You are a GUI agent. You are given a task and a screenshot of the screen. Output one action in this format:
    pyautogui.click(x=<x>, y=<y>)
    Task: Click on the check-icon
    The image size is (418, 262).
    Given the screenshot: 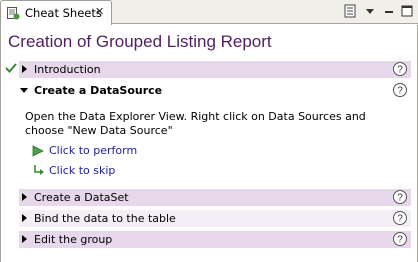 What is the action you would take?
    pyautogui.click(x=11, y=68)
    